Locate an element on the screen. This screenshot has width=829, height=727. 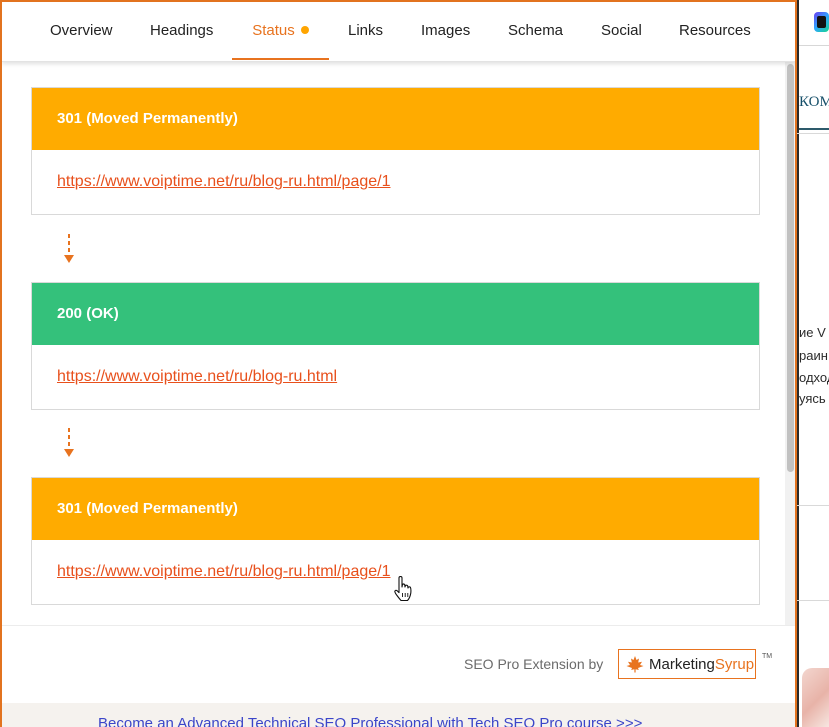
tab-schema: Schema is located at coordinates (535, 31).